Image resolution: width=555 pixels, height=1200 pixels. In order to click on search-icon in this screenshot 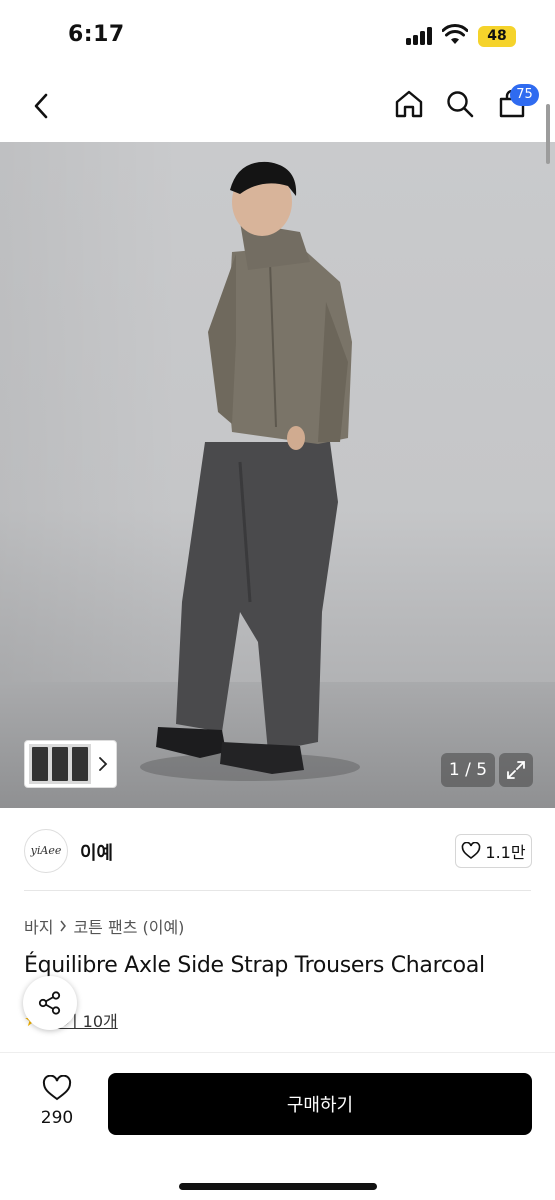, I will do `click(460, 104)`.